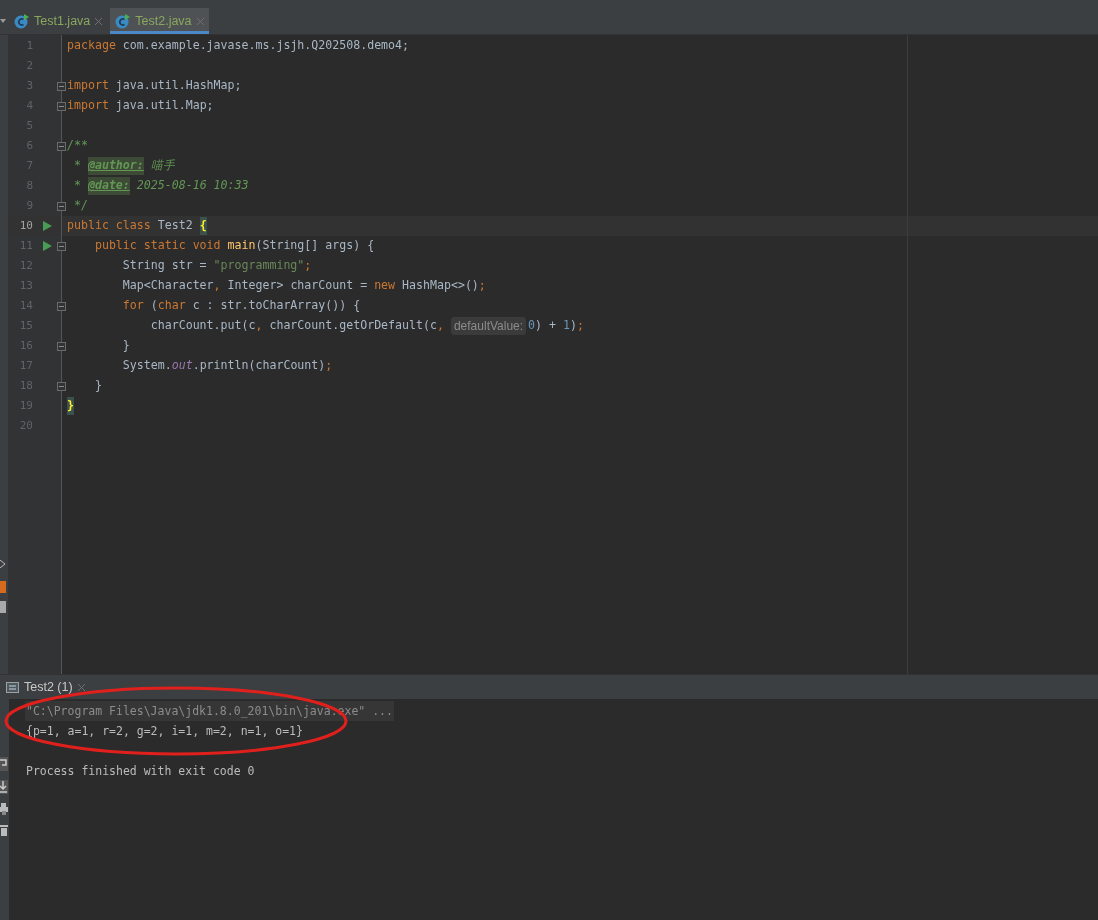  What do you see at coordinates (91, 46) in the screenshot?
I see `code-keyword: package` at bounding box center [91, 46].